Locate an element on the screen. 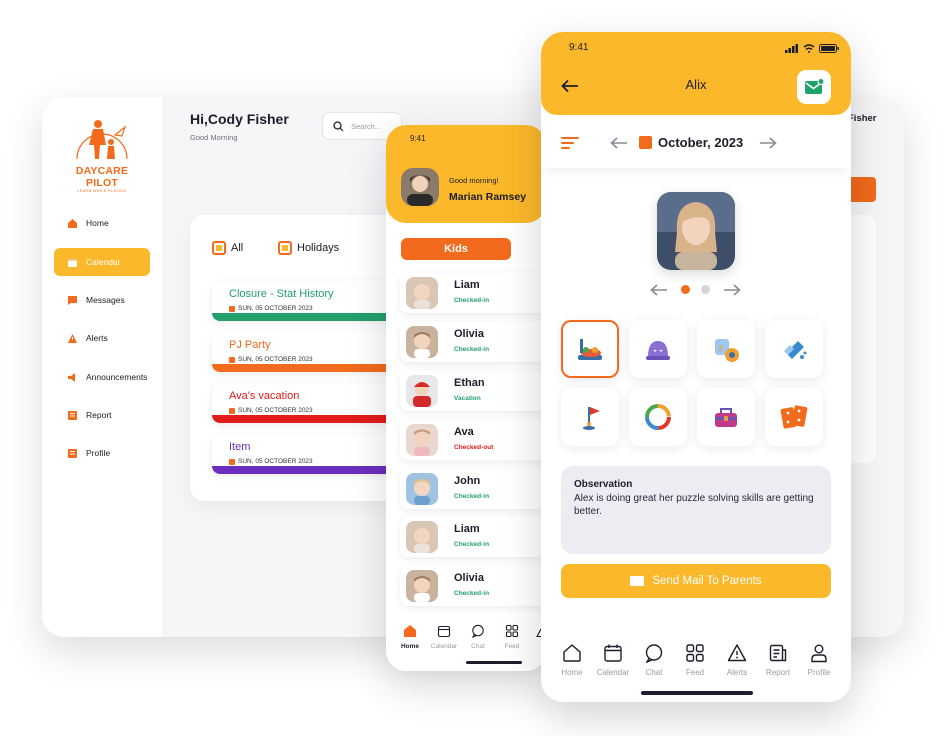 The height and width of the screenshot is (736, 946). send-mail-button: Send Mail To Parents is located at coordinates (696, 581).